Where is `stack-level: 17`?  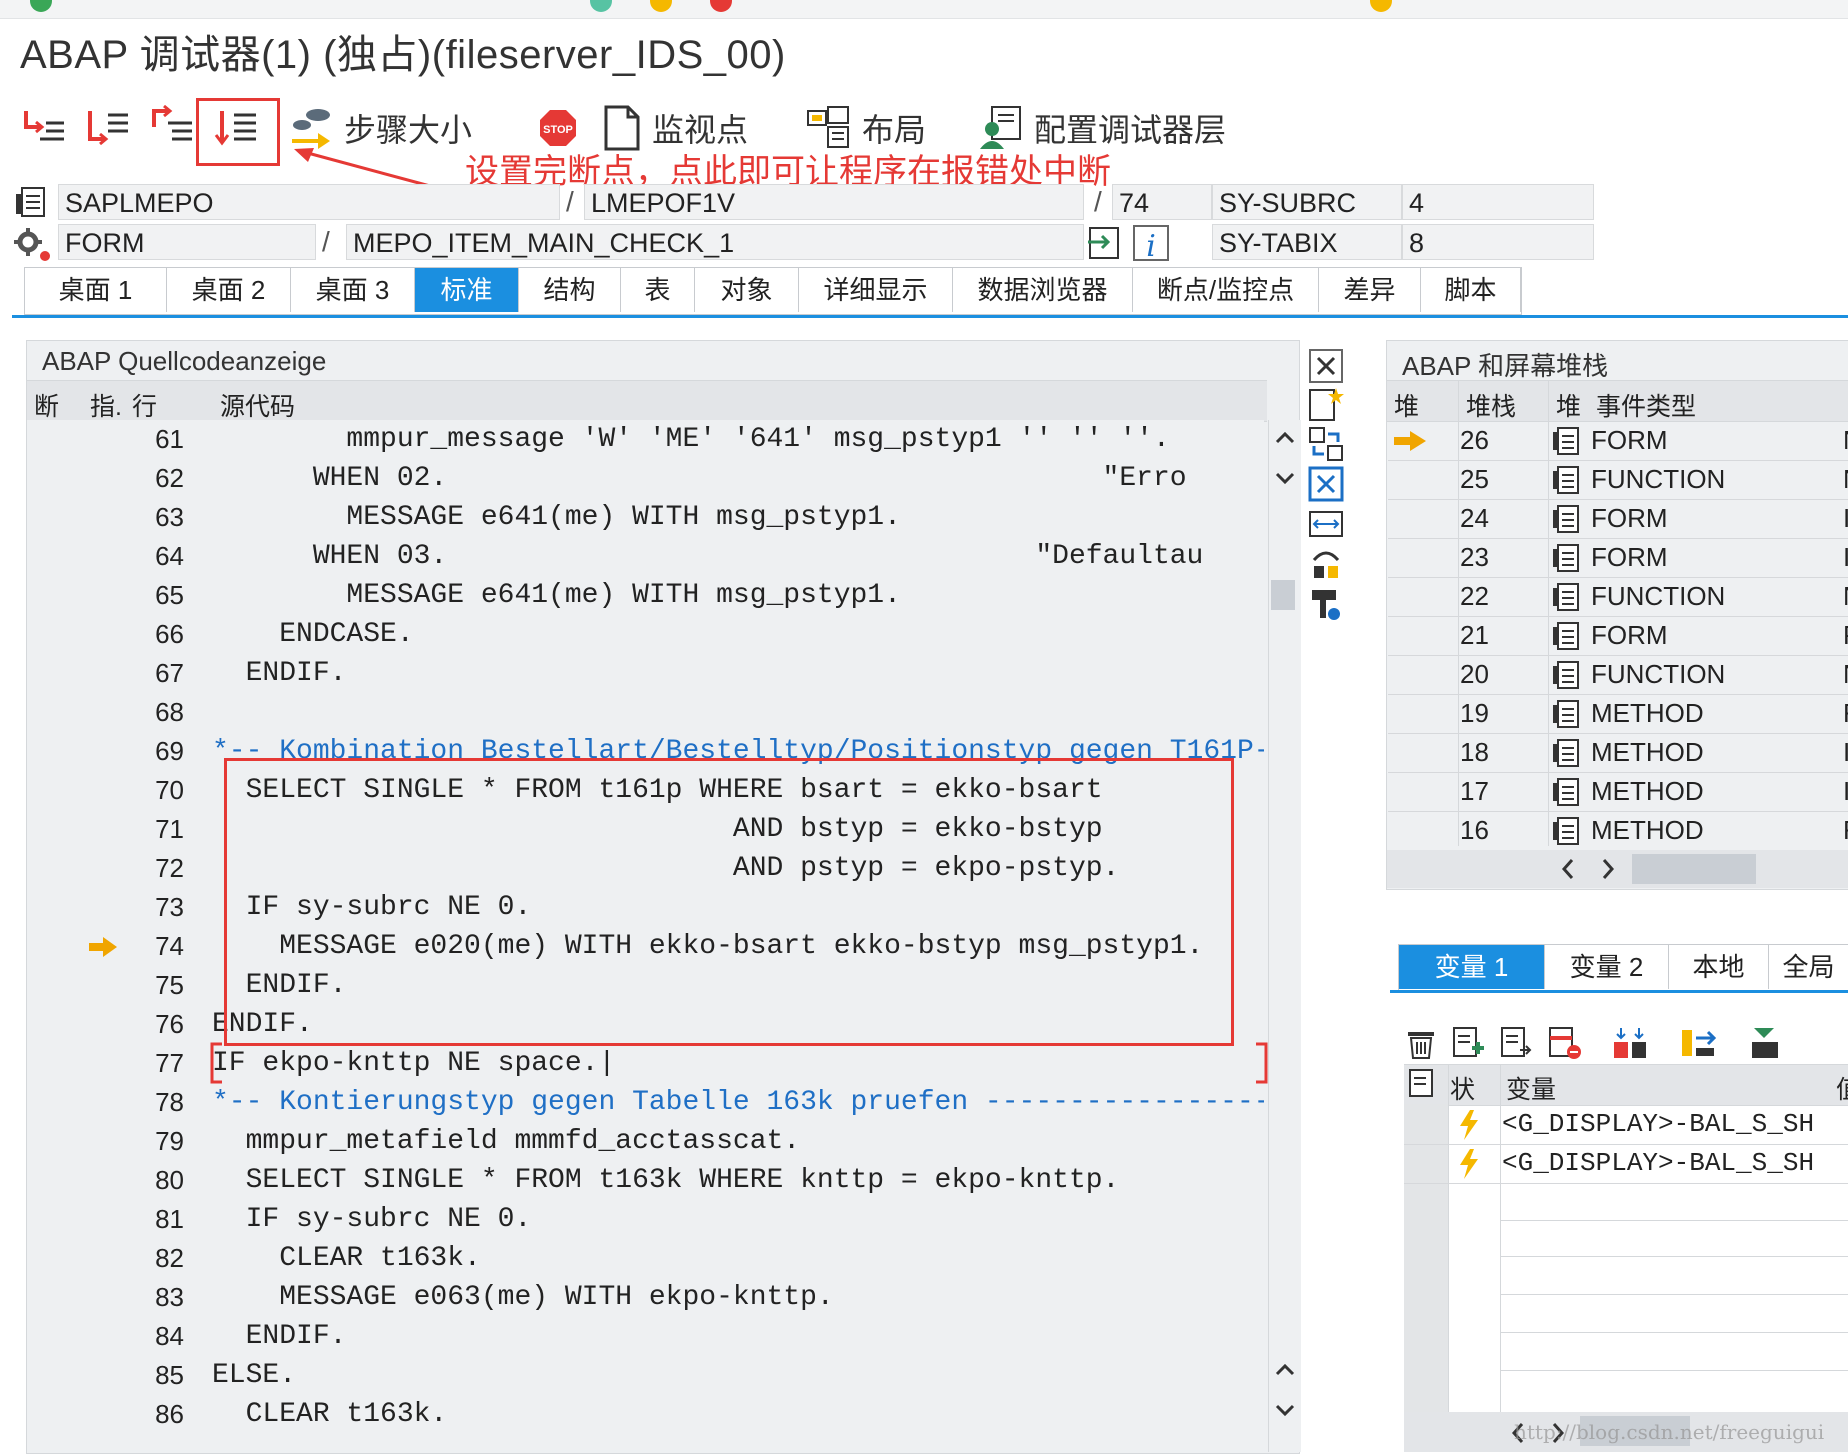
stack-level: 17 is located at coordinates (1474, 791).